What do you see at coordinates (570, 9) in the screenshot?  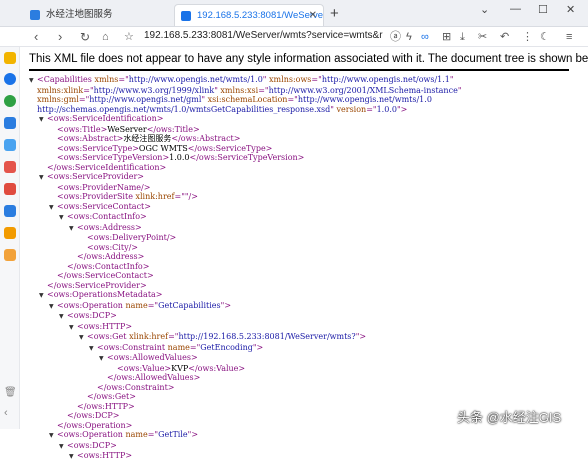 I see `close-window-icon: ✕` at bounding box center [570, 9].